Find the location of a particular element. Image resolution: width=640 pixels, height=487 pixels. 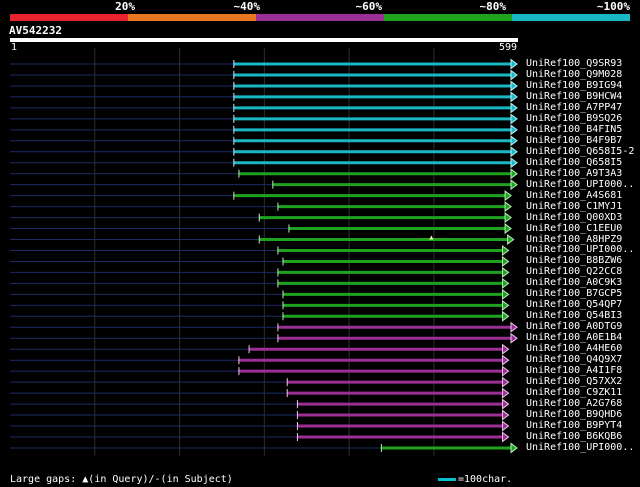

hit-label: UniRef100_Q00XD3 is located at coordinates (574, 217).